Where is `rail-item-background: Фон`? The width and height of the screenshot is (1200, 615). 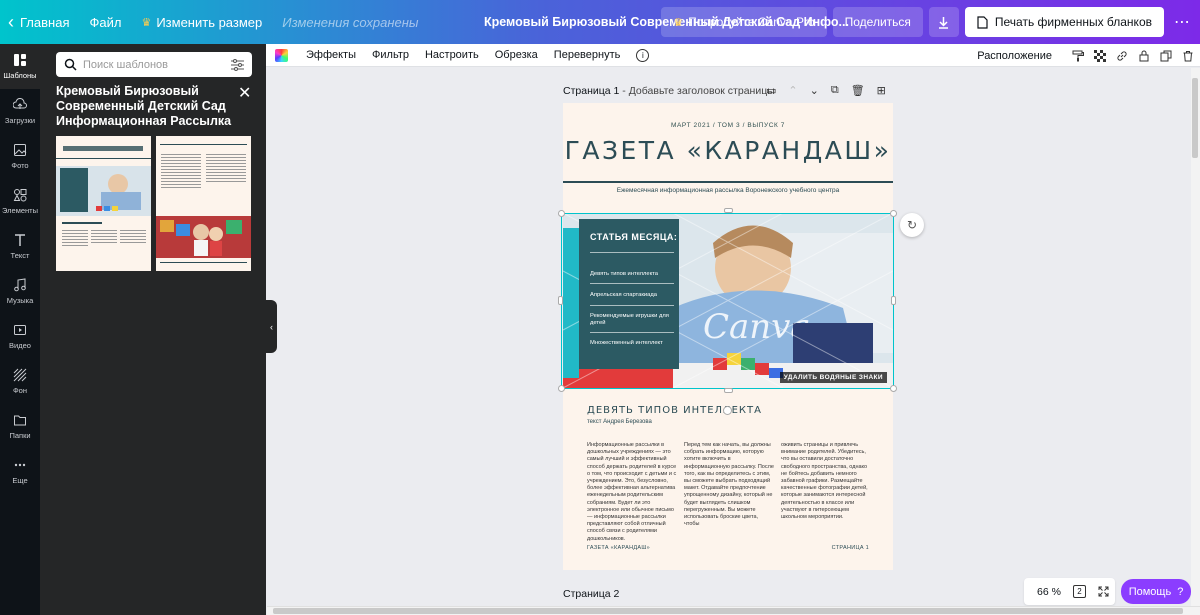 rail-item-background: Фон is located at coordinates (20, 381).